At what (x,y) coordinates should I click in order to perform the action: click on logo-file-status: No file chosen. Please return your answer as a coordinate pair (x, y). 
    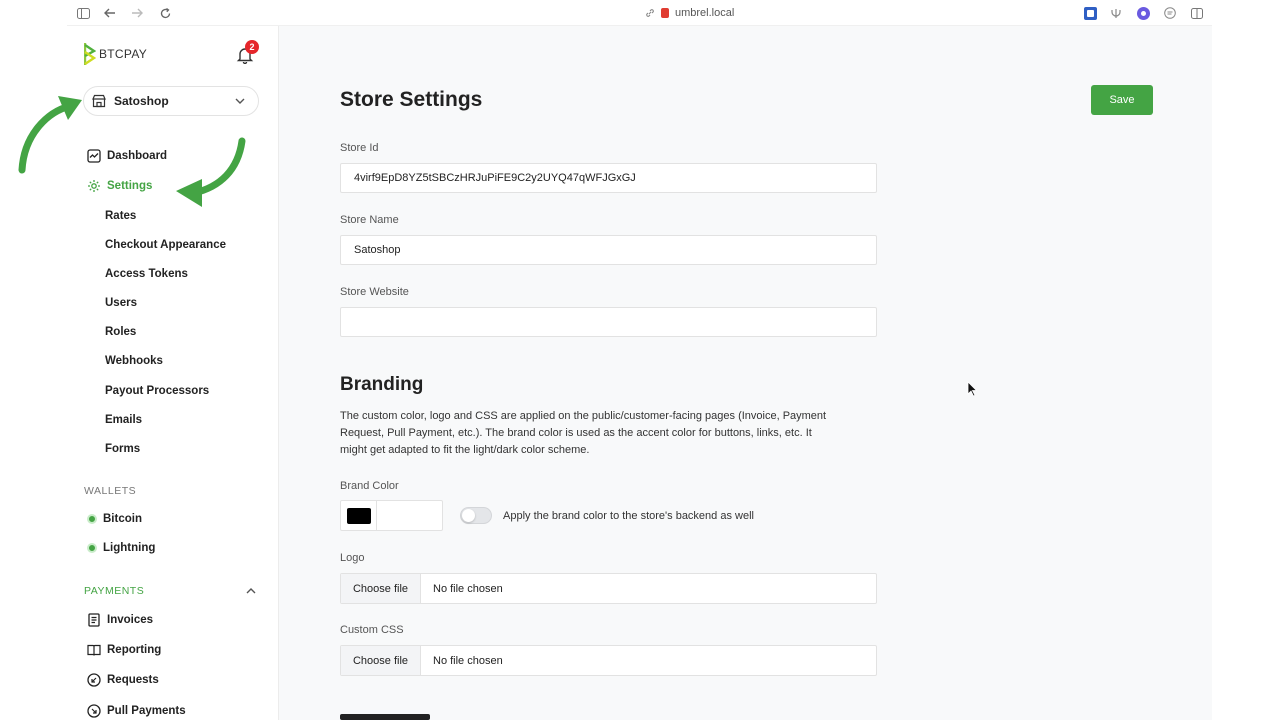
    Looking at the image, I should click on (468, 588).